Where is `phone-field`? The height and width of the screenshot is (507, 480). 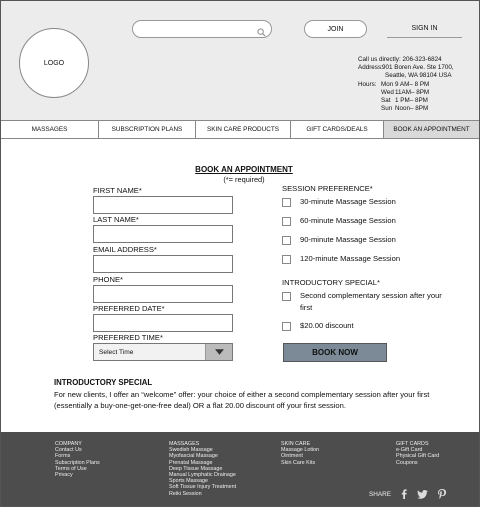 phone-field is located at coordinates (163, 294).